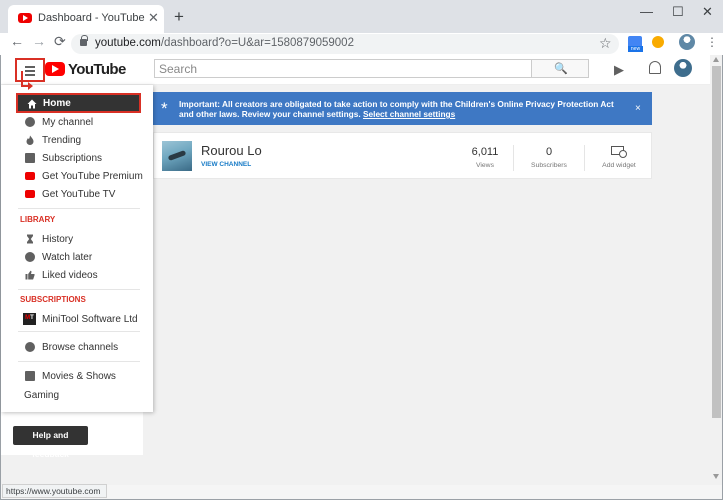 Image resolution: width=723 pixels, height=500 pixels. Describe the element at coordinates (549, 165) in the screenshot. I see `subscribers-label: Subscribers` at that location.